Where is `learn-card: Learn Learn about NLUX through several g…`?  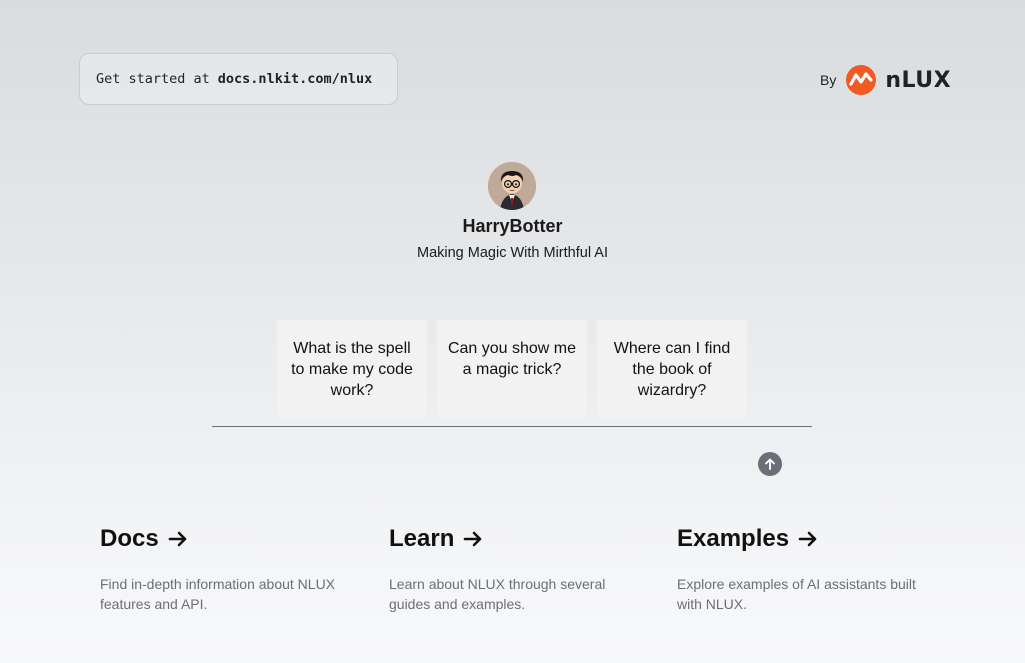 learn-card: Learn Learn about NLUX through several g… is located at coordinates (509, 568).